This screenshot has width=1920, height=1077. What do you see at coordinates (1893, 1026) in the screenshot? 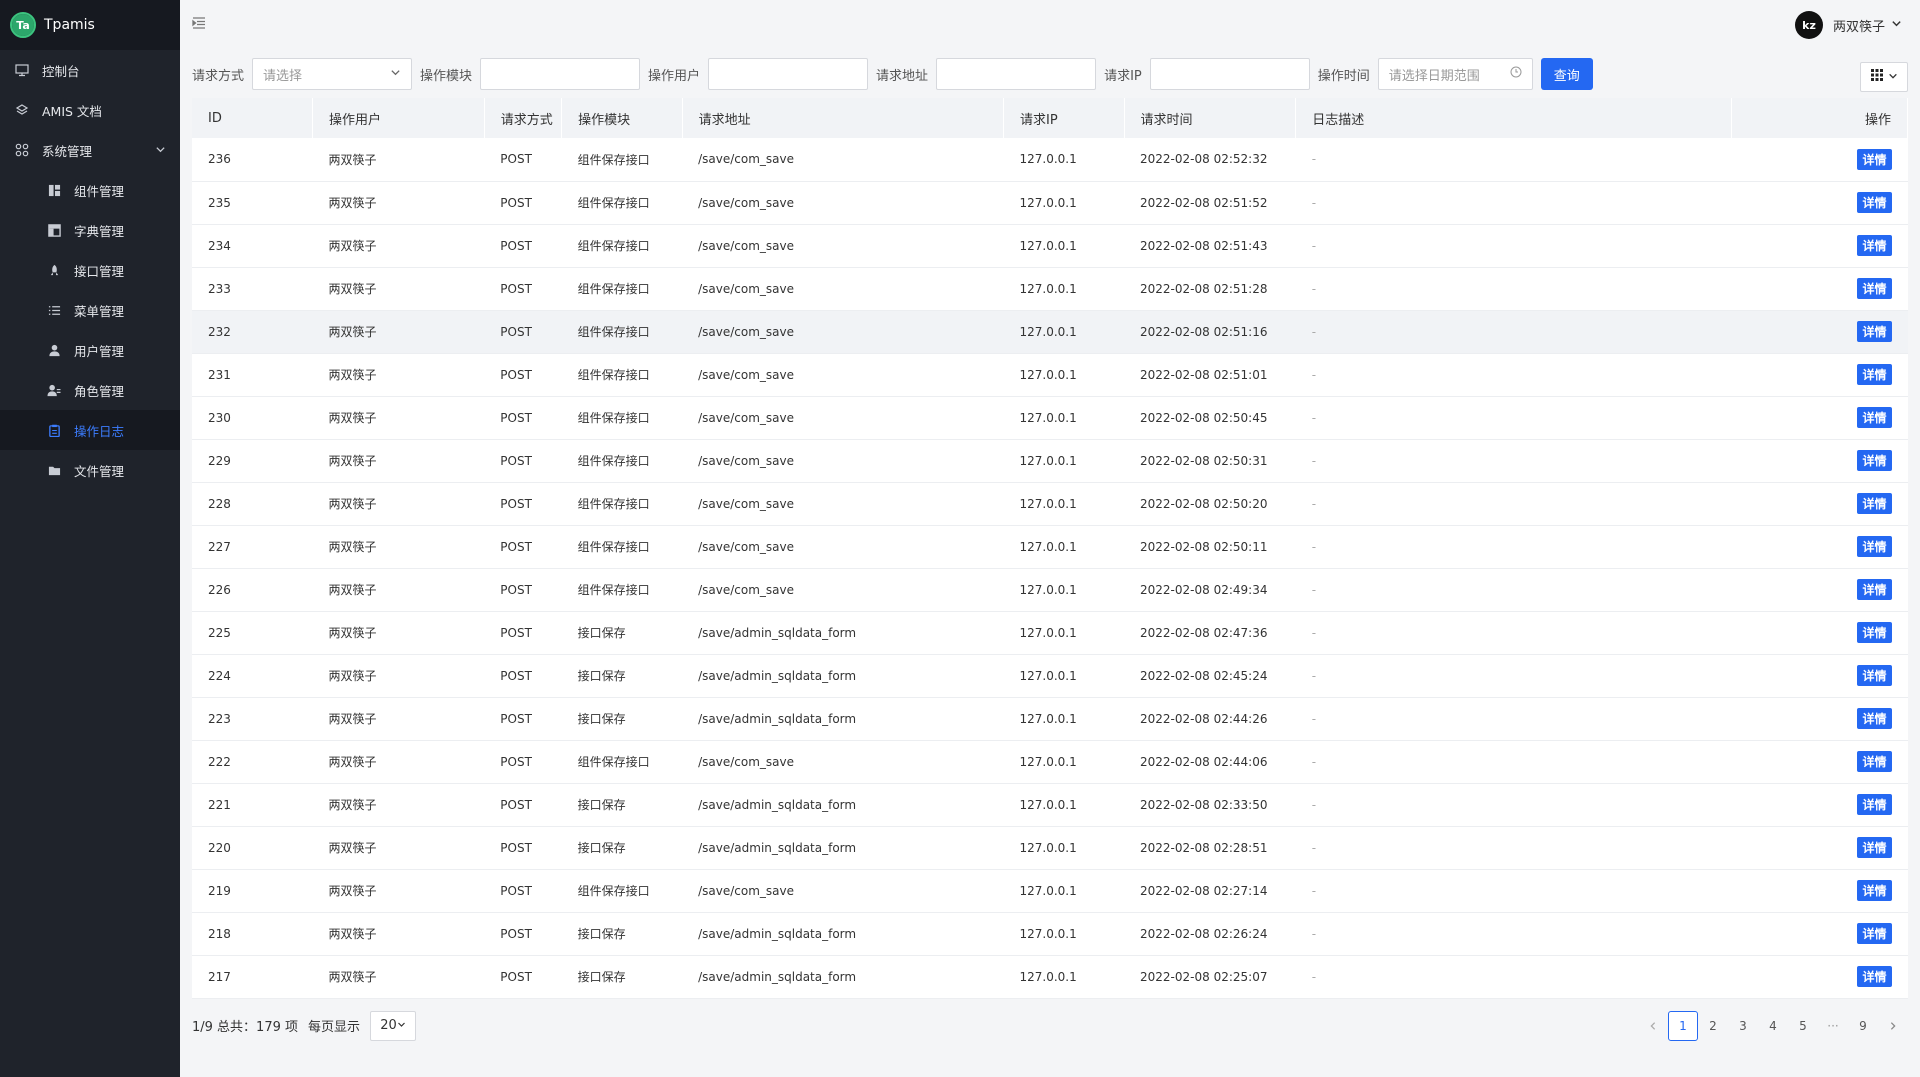
I see `next-page-icon` at bounding box center [1893, 1026].